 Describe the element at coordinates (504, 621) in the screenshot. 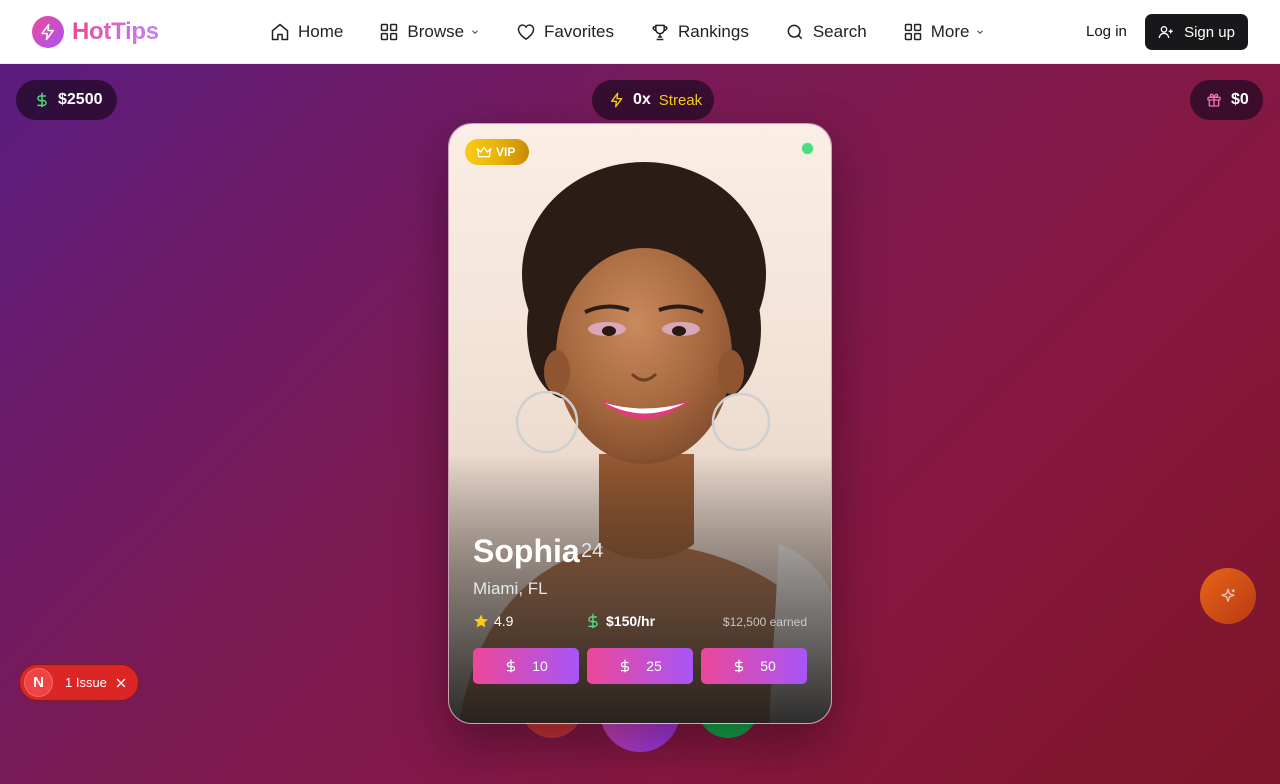

I see `rating-value: 4.9` at that location.